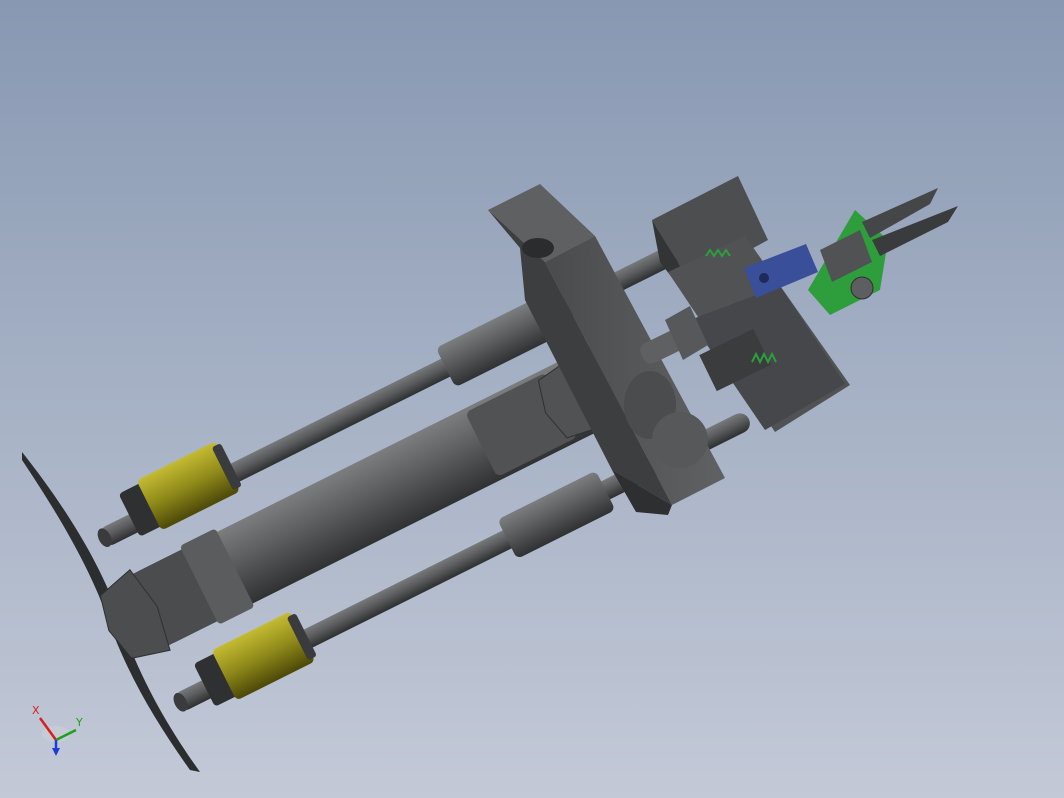 The image size is (1064, 798). I want to click on lower-linear-bushing, so click(255, 659).